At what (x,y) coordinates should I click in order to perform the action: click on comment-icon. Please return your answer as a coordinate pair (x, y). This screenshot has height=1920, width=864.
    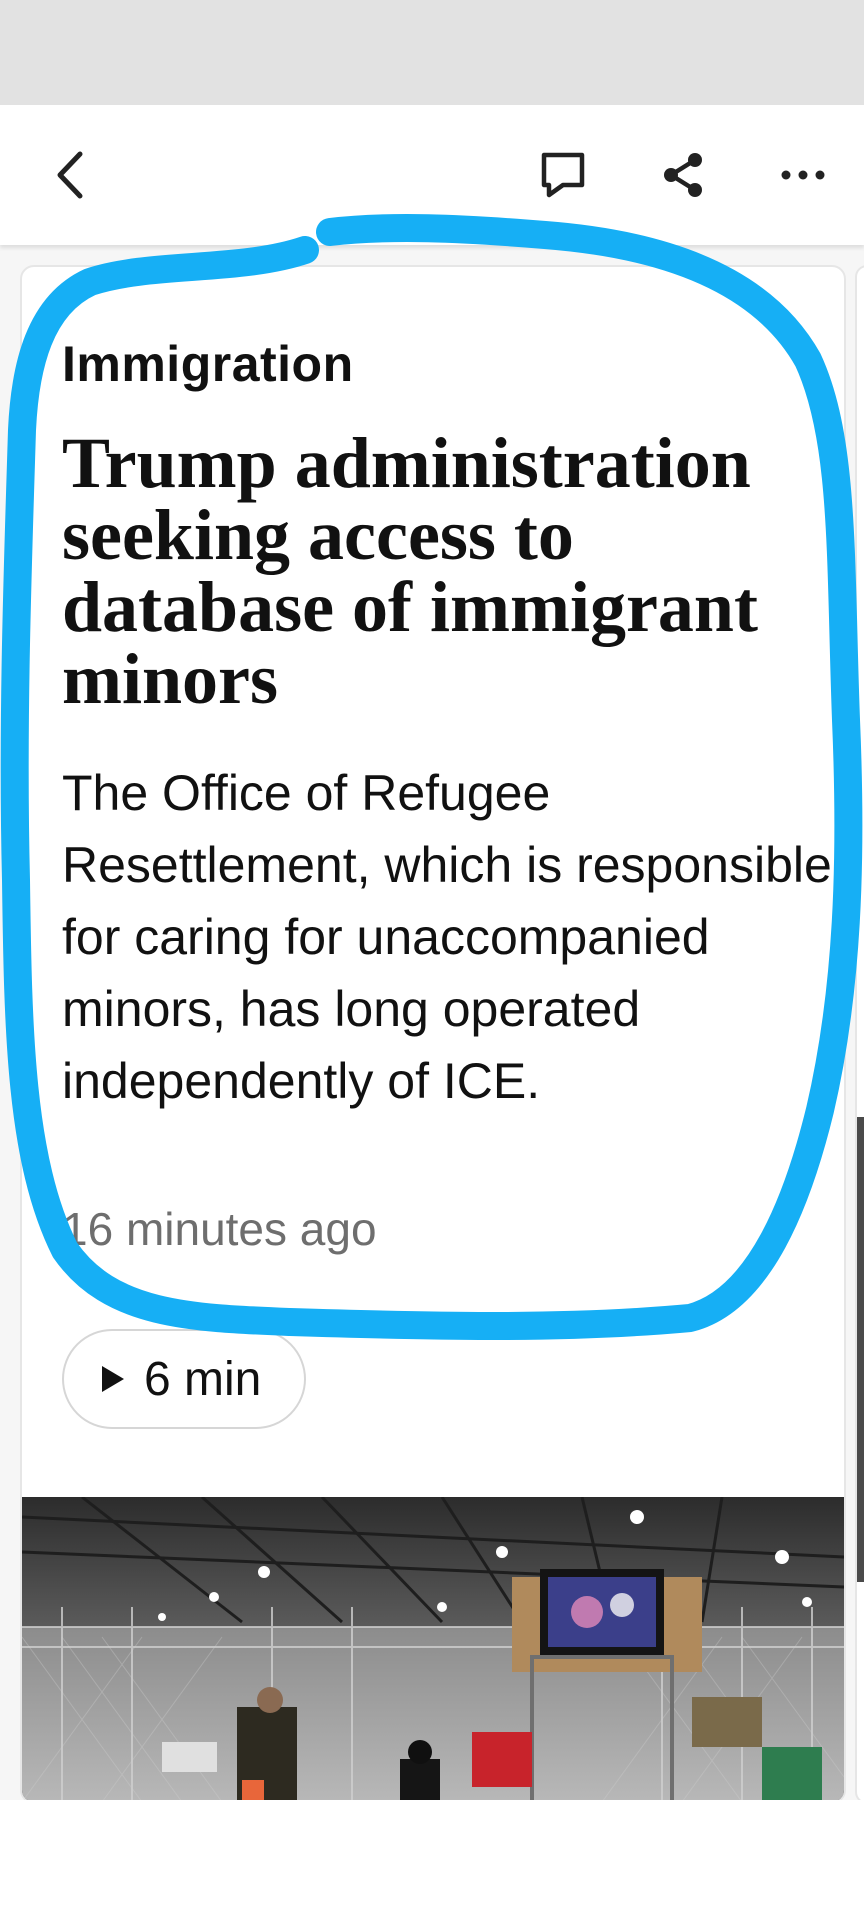
    Looking at the image, I should click on (563, 175).